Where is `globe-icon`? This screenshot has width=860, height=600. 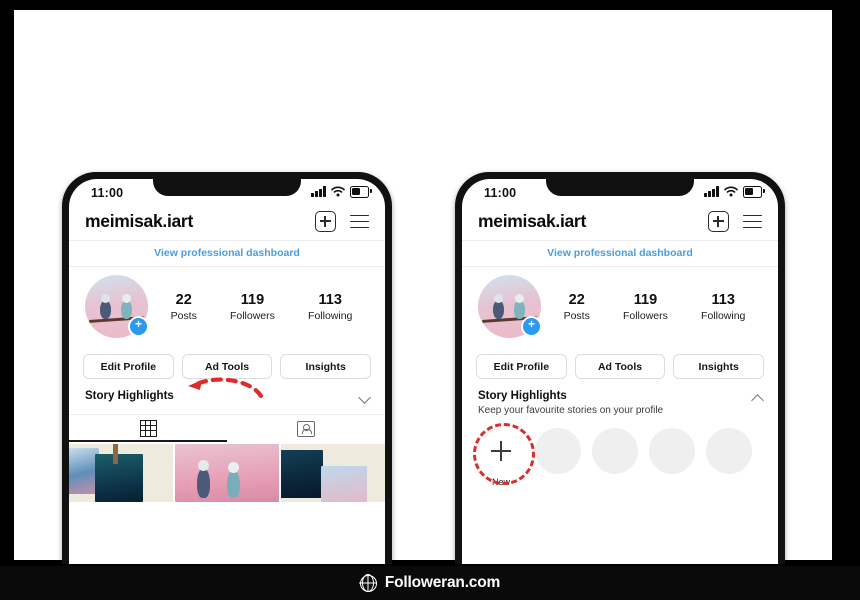 globe-icon is located at coordinates (368, 583).